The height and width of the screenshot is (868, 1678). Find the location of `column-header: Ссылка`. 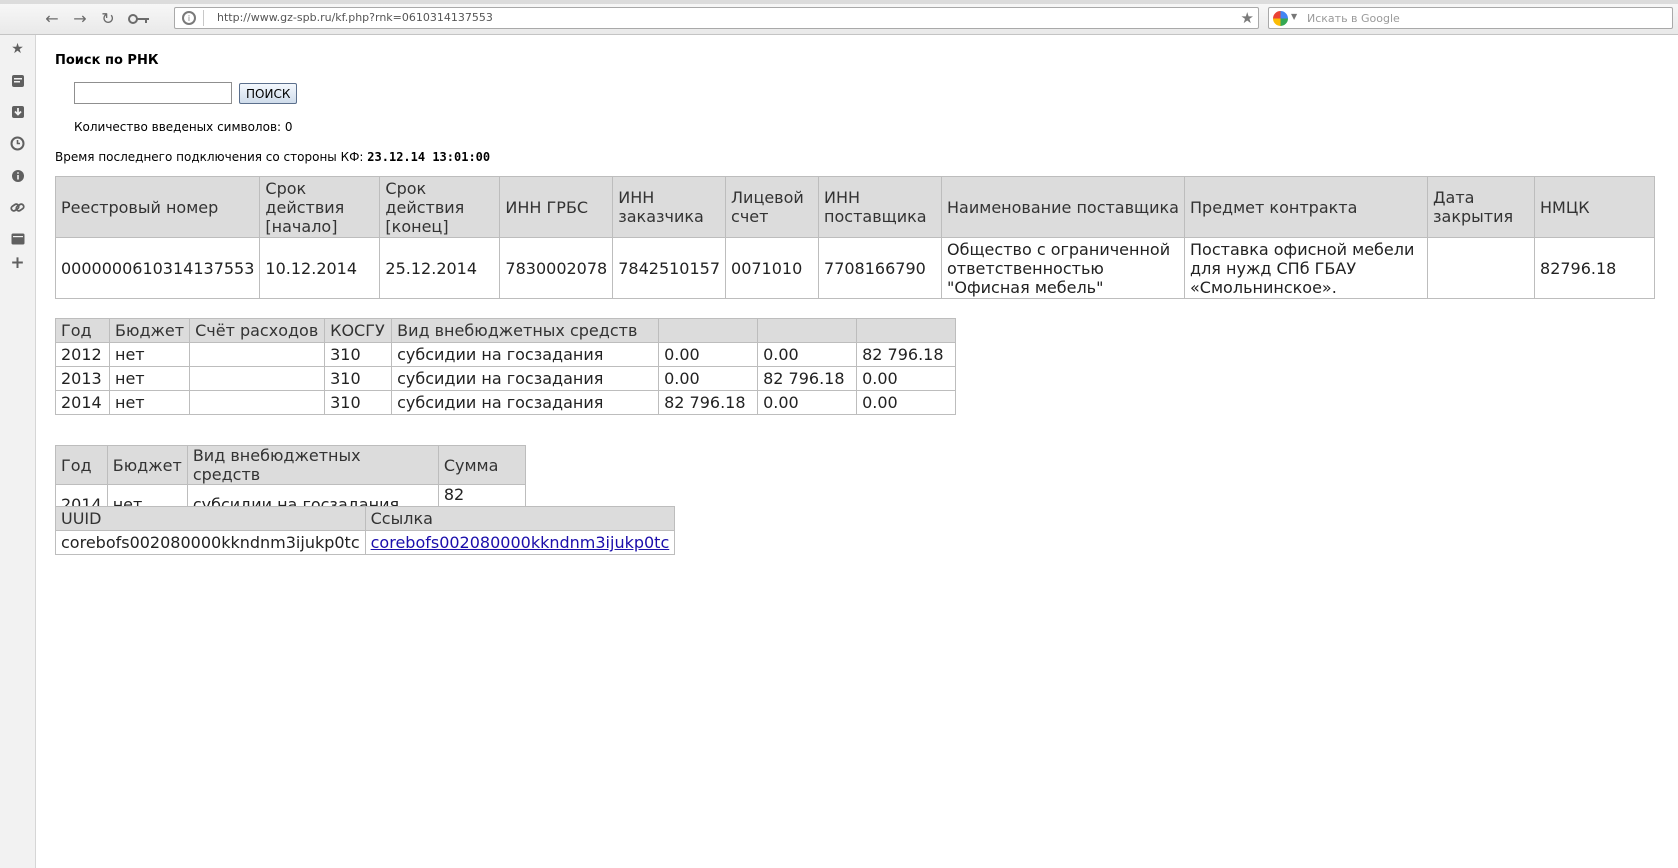

column-header: Ссылка is located at coordinates (520, 518).